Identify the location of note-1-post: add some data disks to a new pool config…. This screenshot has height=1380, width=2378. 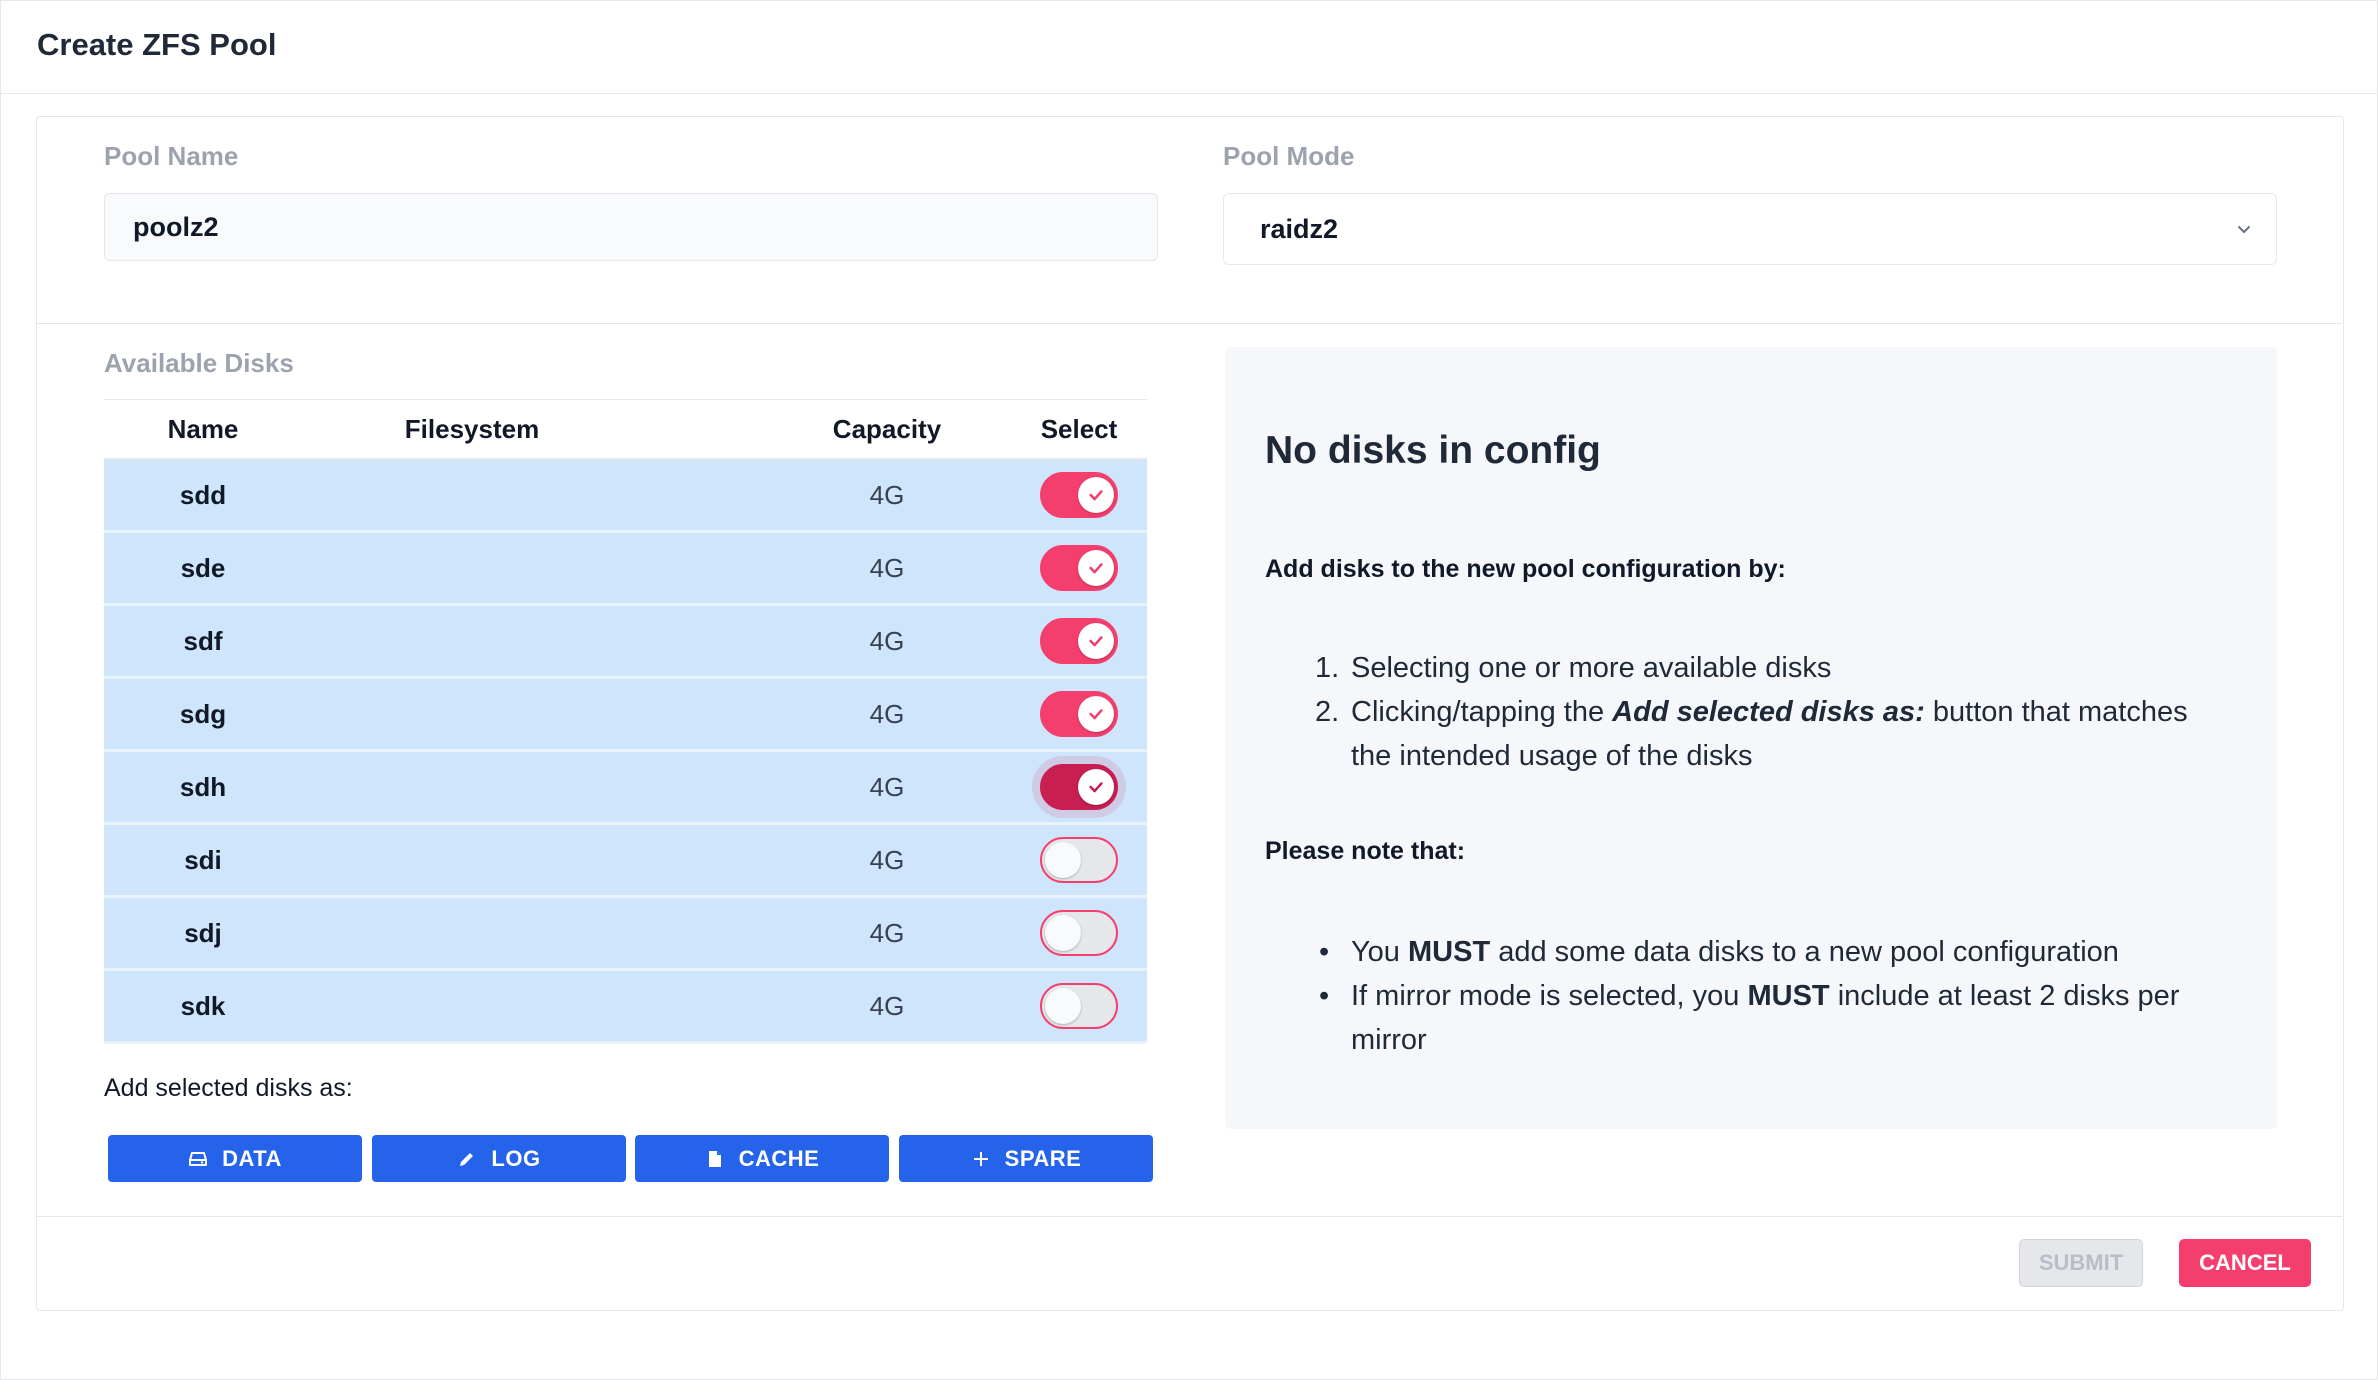
(1804, 952).